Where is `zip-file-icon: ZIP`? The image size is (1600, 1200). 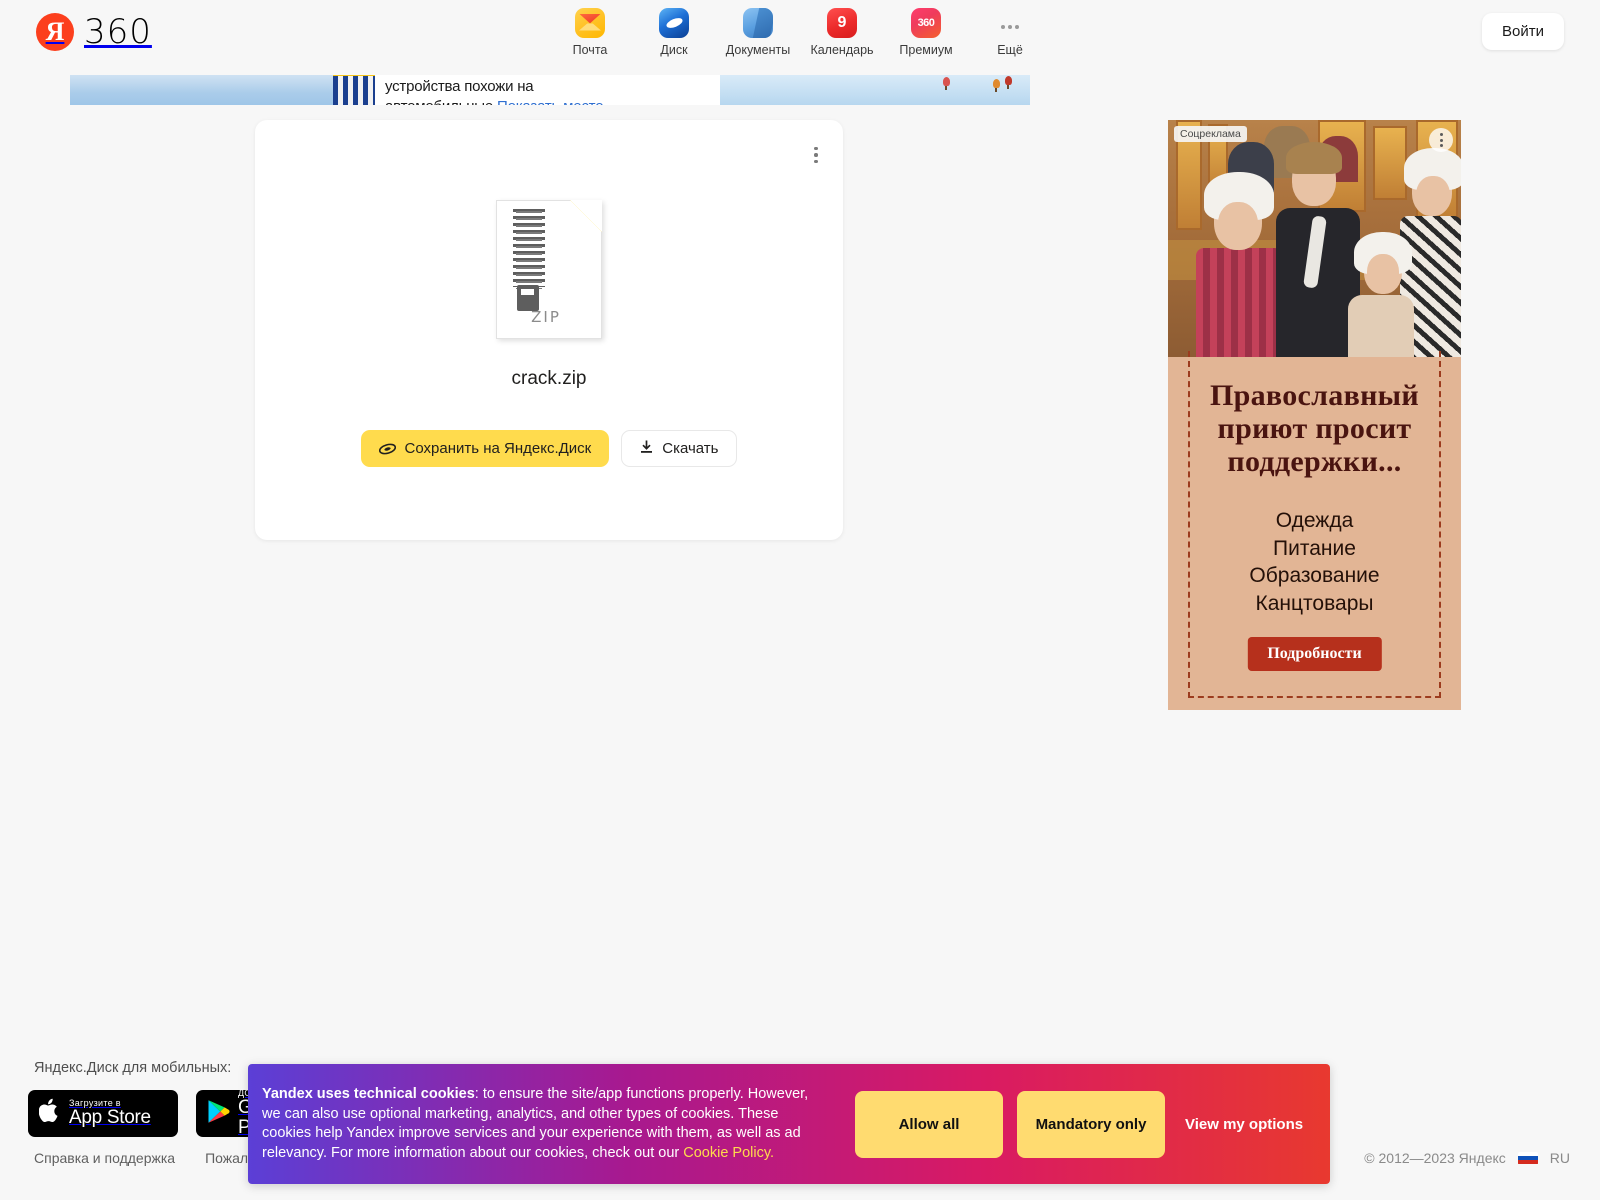
zip-file-icon: ZIP is located at coordinates (549, 269).